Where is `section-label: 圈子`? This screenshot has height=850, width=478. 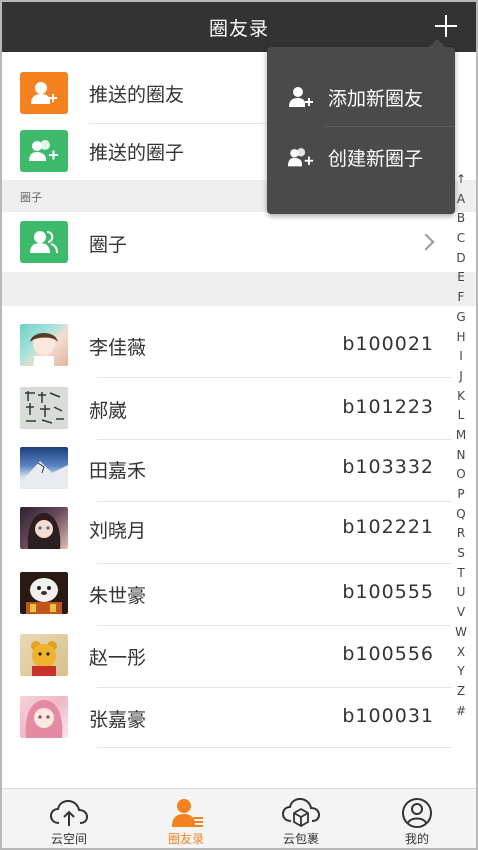
section-label: 圈子 is located at coordinates (31, 197).